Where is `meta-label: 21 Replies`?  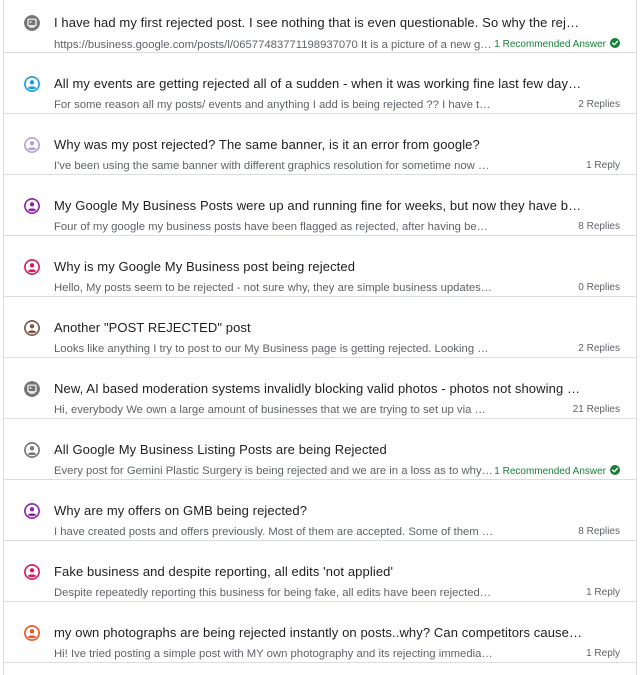
meta-label: 21 Replies is located at coordinates (596, 409).